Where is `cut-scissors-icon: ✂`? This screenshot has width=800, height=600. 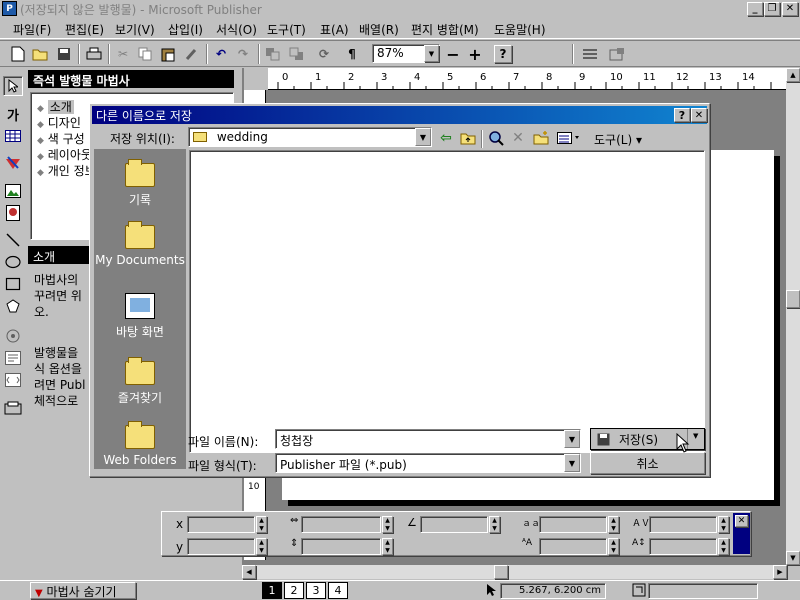 cut-scissors-icon: ✂ is located at coordinates (123, 54).